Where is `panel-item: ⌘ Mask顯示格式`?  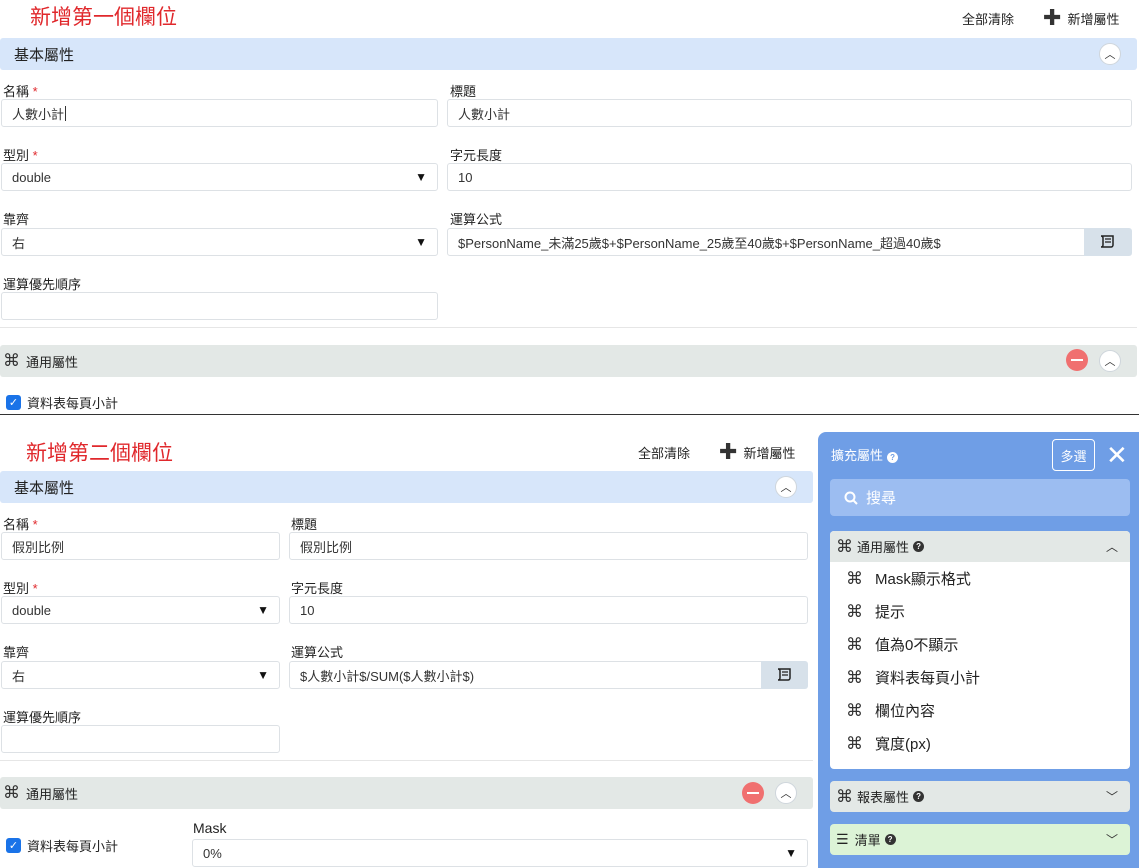 panel-item: ⌘ Mask顯示格式 is located at coordinates (980, 578).